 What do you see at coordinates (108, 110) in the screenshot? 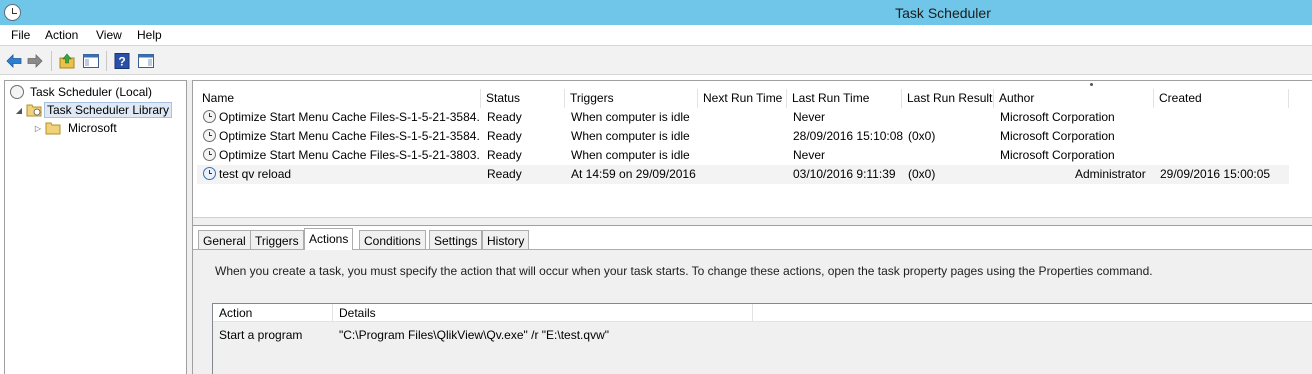
I see `tree-item-label: Task Scheduler Library` at bounding box center [108, 110].